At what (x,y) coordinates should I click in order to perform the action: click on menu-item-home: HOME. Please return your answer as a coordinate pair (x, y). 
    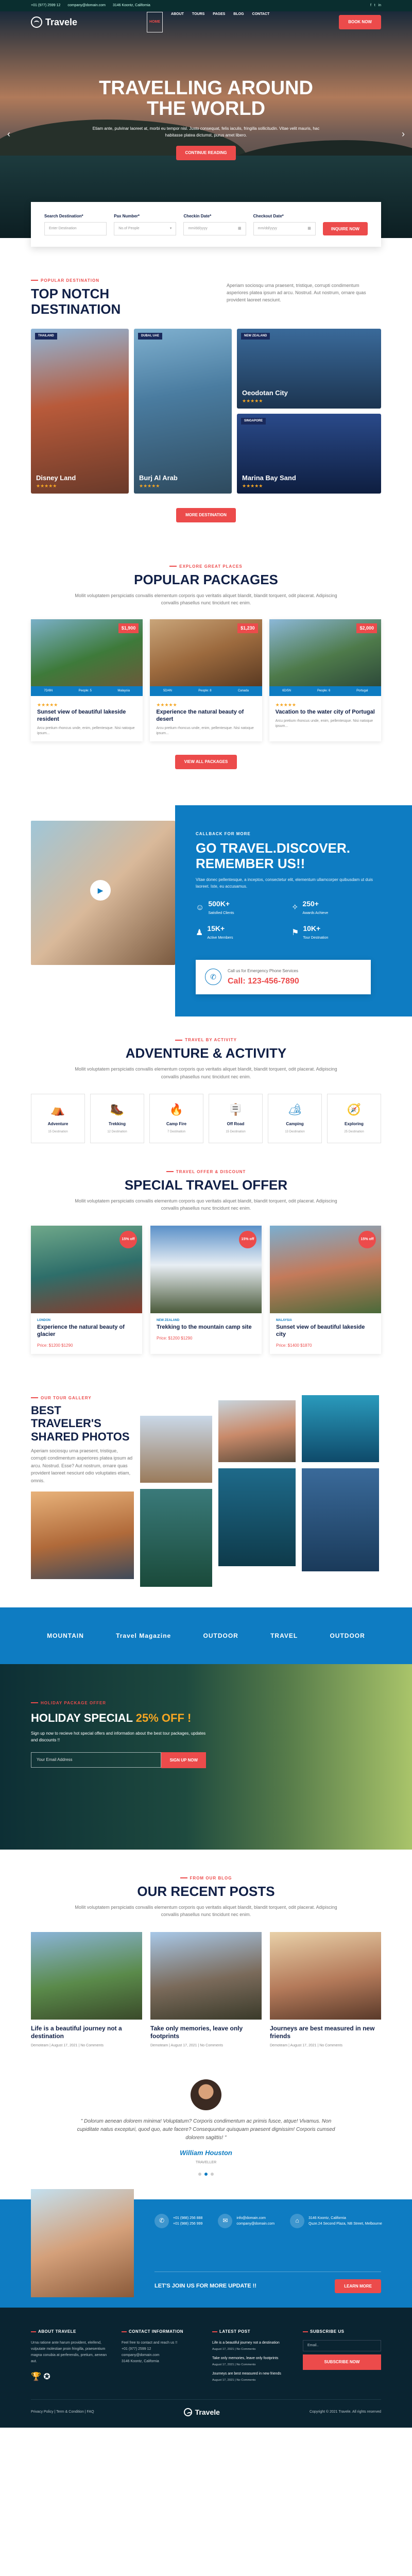
    Looking at the image, I should click on (155, 22).